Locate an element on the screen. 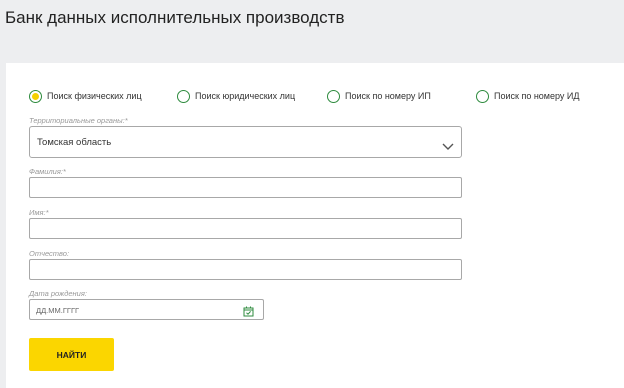 This screenshot has height=388, width=624. calendar-check-icon is located at coordinates (248, 313).